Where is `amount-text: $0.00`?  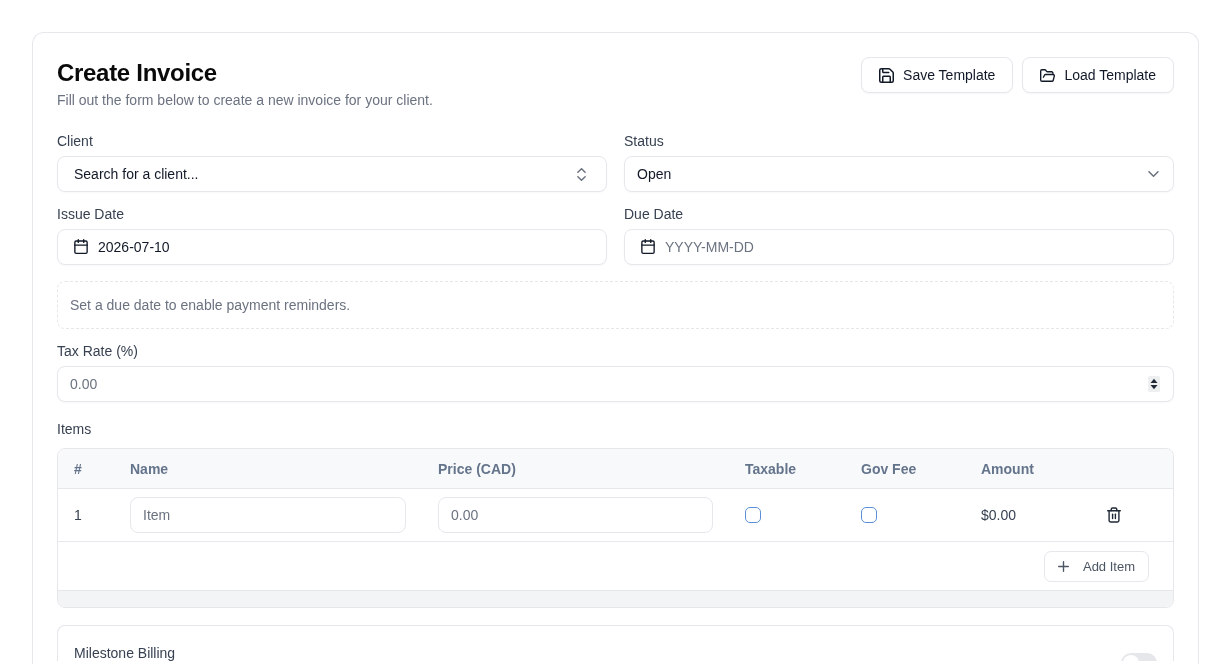
amount-text: $0.00 is located at coordinates (999, 515).